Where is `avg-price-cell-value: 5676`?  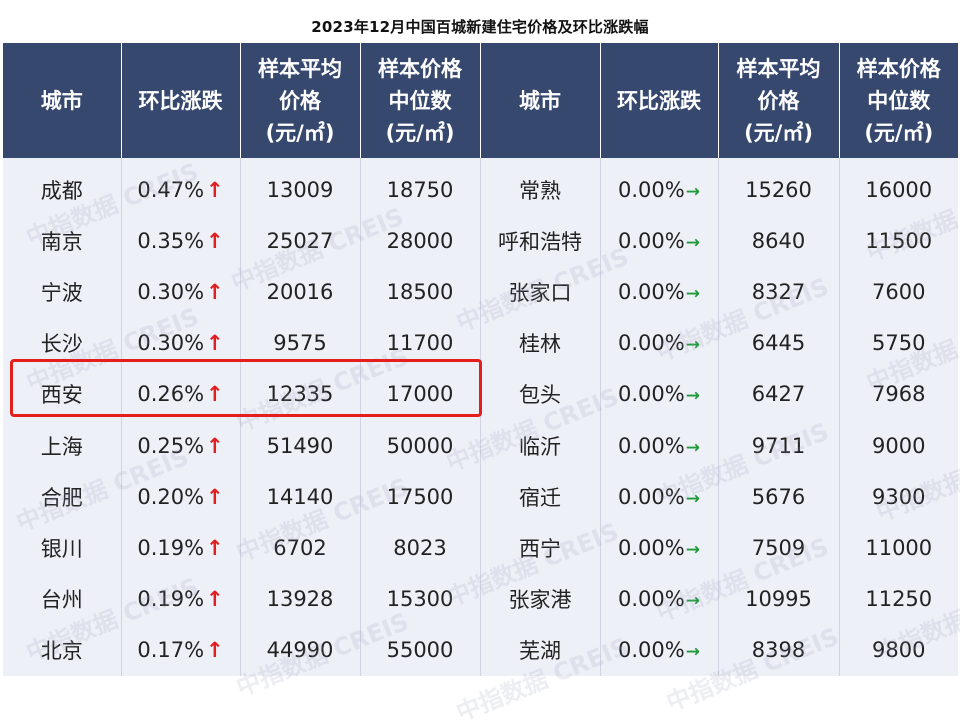 avg-price-cell-value: 5676 is located at coordinates (778, 496).